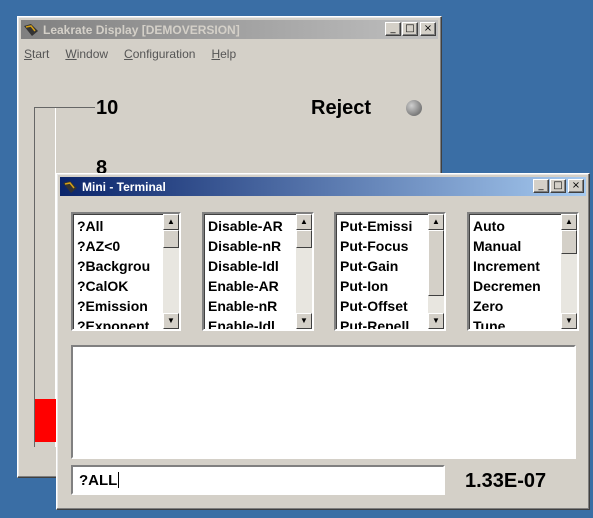 The image size is (593, 518). What do you see at coordinates (141, 29) in the screenshot?
I see `leakrate-title: Leakrate Display [DEMOVERSION]` at bounding box center [141, 29].